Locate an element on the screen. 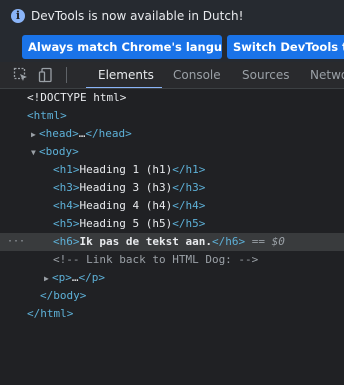  devtools-toolbar: Elements Console Sources Network is located at coordinates (172, 75).